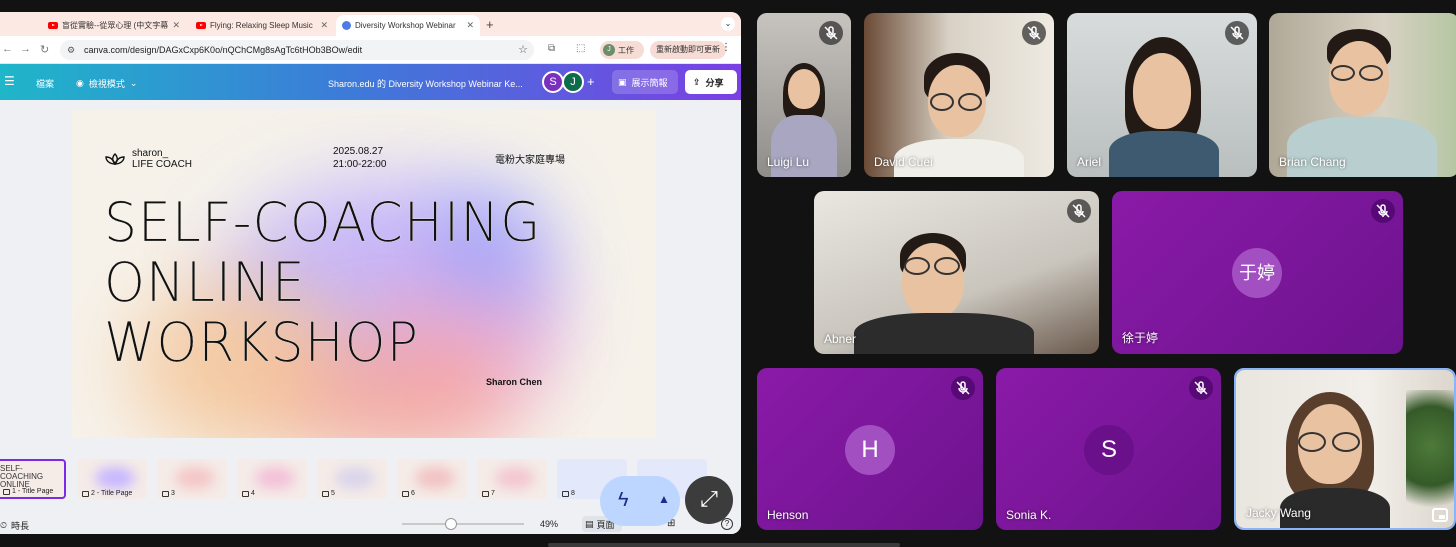 The image size is (1456, 547). I want to click on back-icon: ←, so click(7, 49).